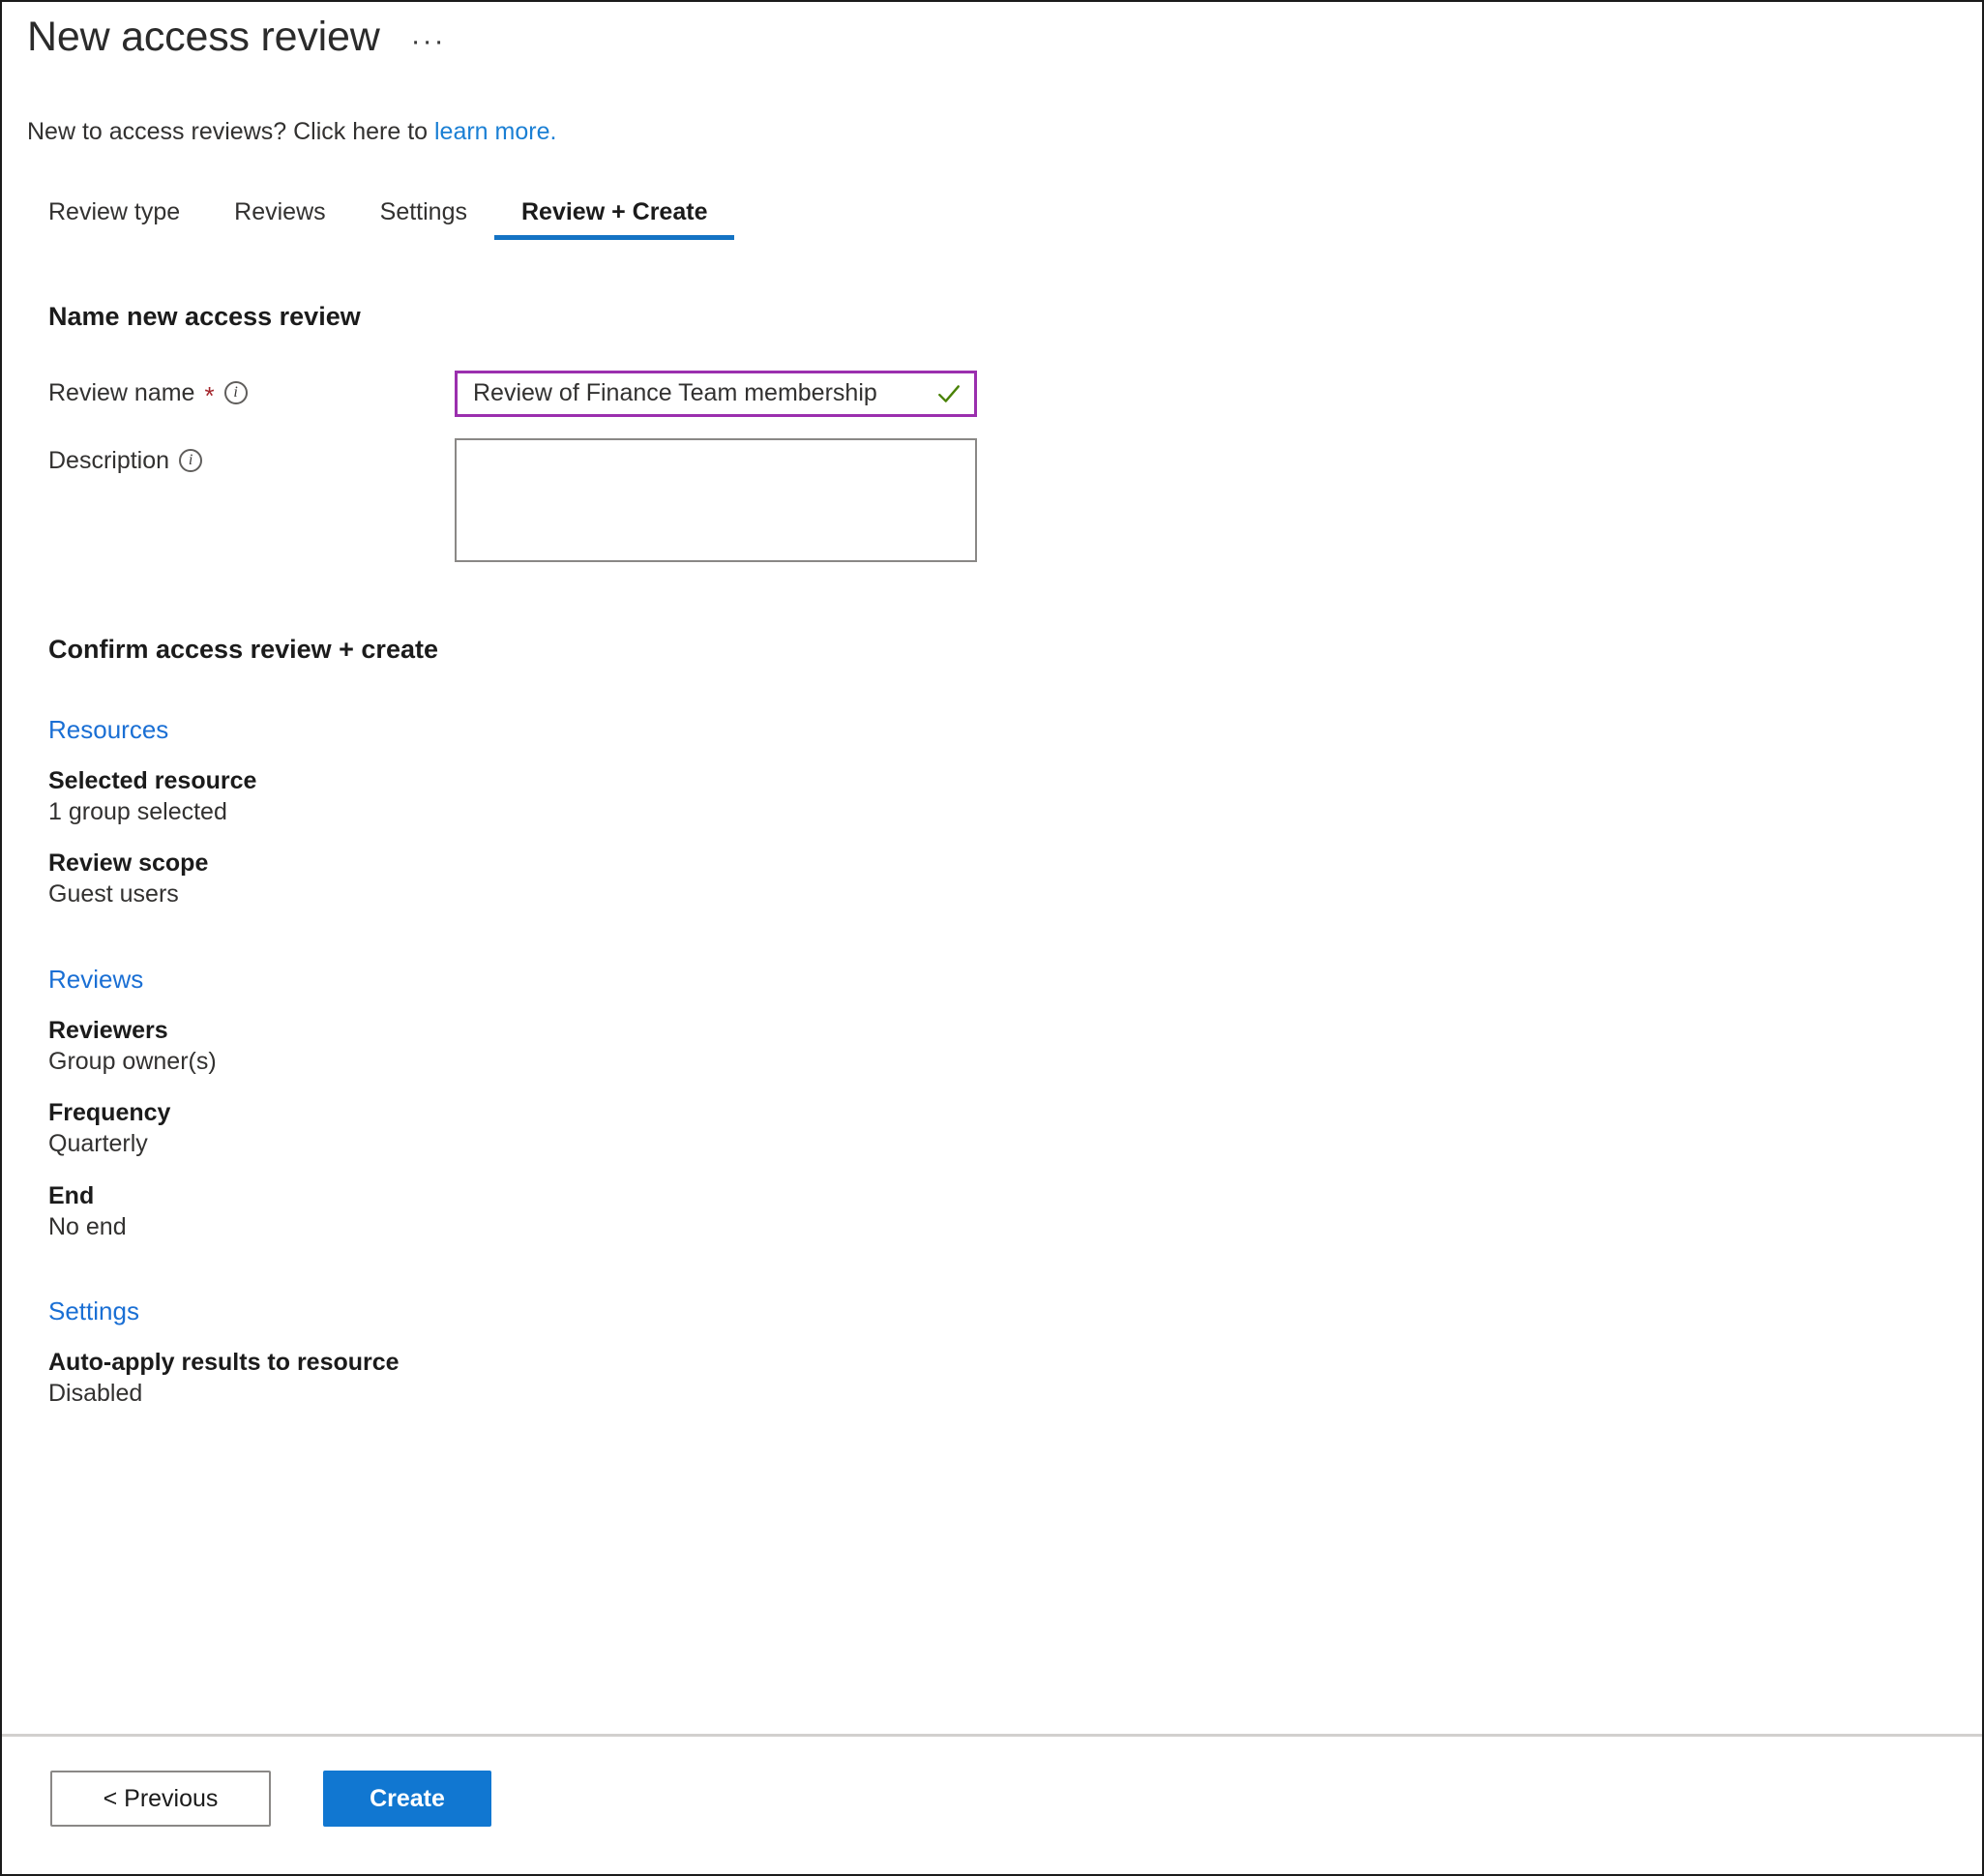  Describe the element at coordinates (108, 1030) in the screenshot. I see `item-label: Reviewers` at that location.